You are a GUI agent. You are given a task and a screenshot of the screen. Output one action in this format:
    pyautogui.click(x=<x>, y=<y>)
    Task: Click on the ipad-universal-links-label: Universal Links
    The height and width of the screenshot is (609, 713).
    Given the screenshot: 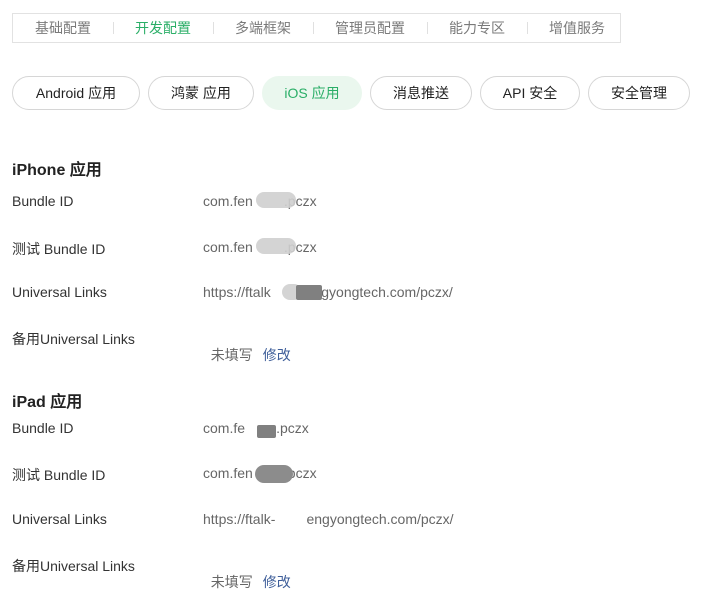 What is the action you would take?
    pyautogui.click(x=59, y=519)
    